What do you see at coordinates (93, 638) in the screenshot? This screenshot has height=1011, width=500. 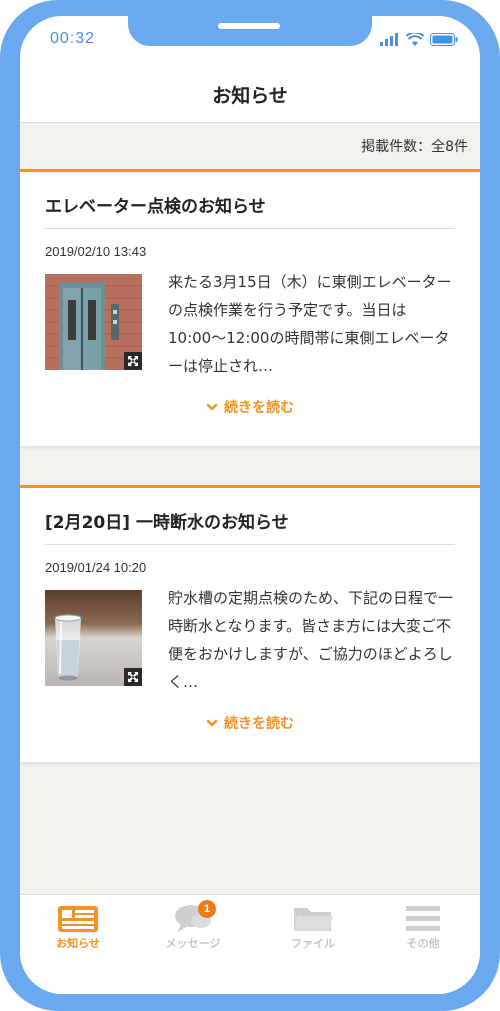 I see `water-glass-photo` at bounding box center [93, 638].